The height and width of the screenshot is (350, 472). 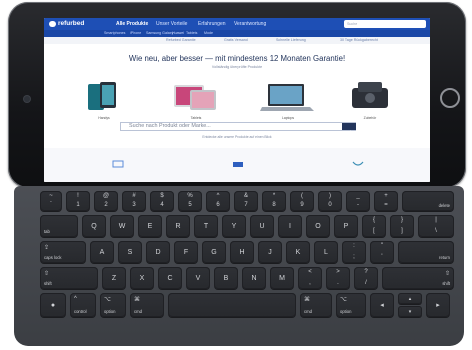 What do you see at coordinates (78, 201) in the screenshot?
I see `key-1: ! 1` at bounding box center [78, 201].